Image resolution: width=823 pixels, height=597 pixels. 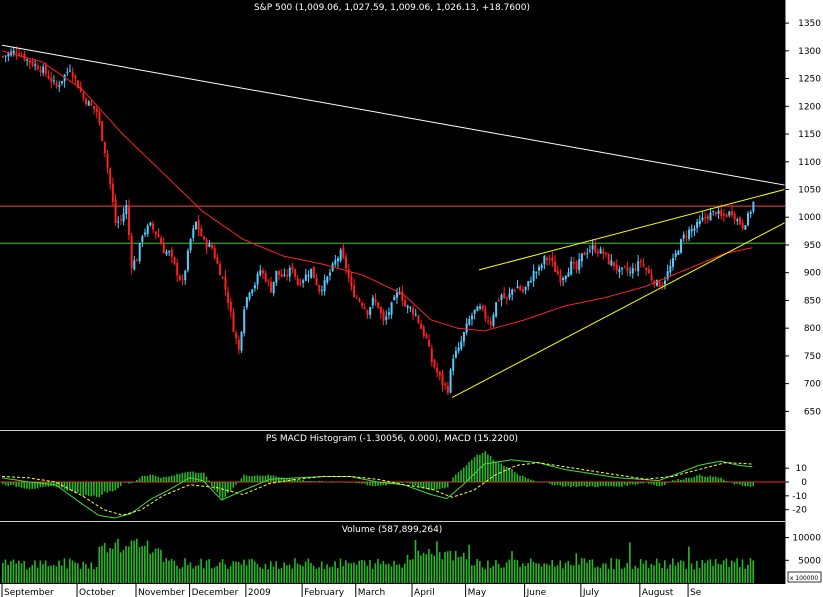 I want to click on month-label: November, so click(x=161, y=592).